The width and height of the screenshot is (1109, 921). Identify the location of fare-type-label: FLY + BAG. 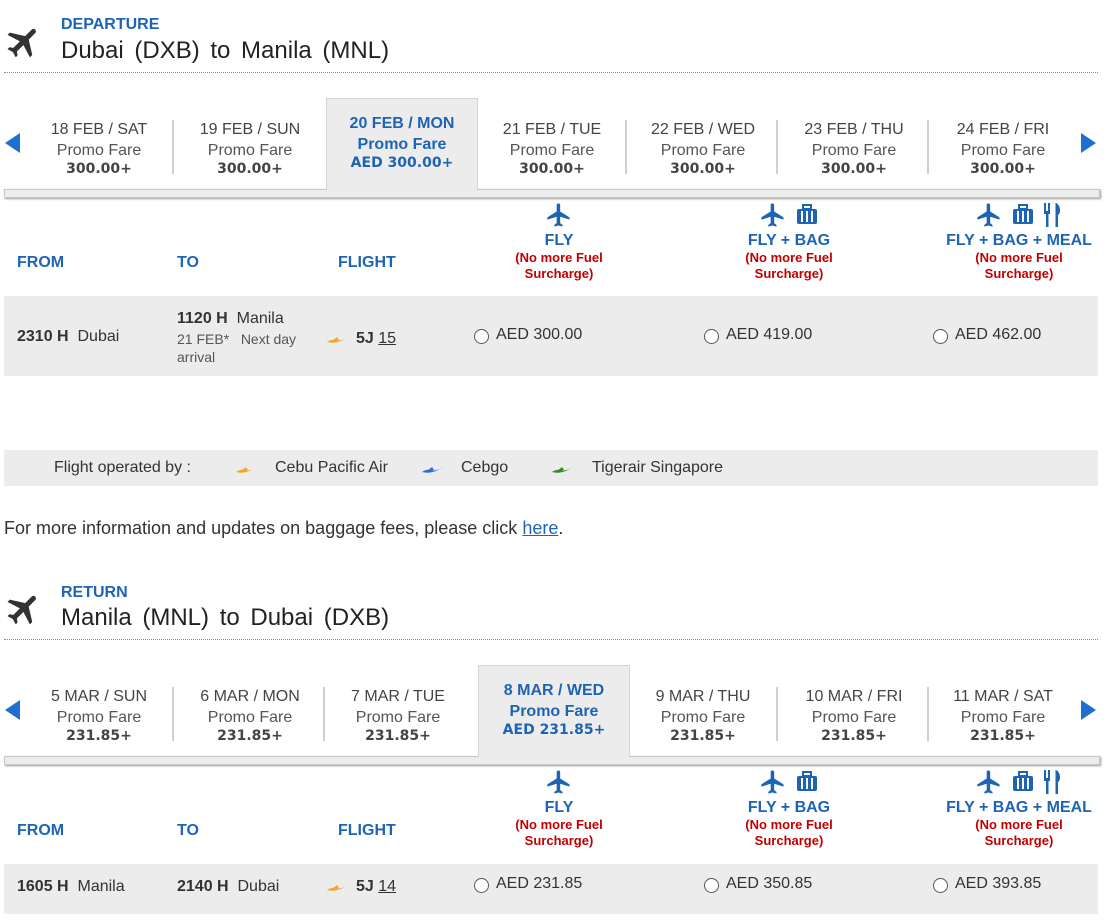
(789, 807).